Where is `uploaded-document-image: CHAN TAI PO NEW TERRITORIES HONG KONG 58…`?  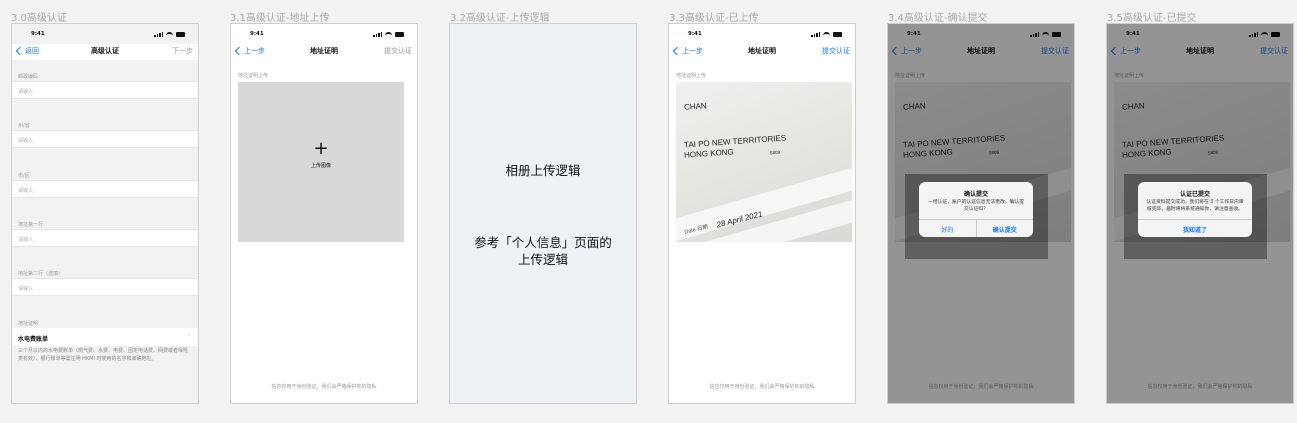 uploaded-document-image: CHAN TAI PO NEW TERRITORIES HONG KONG 58… is located at coordinates (764, 162).